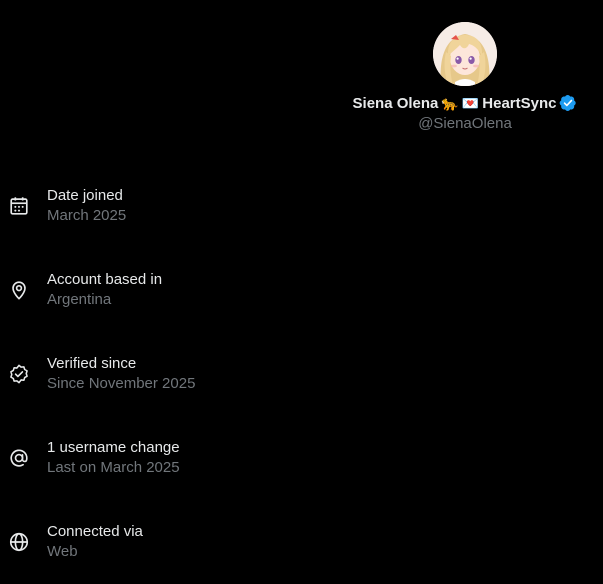  I want to click on display-name-suffix: HeartSync, so click(519, 103).